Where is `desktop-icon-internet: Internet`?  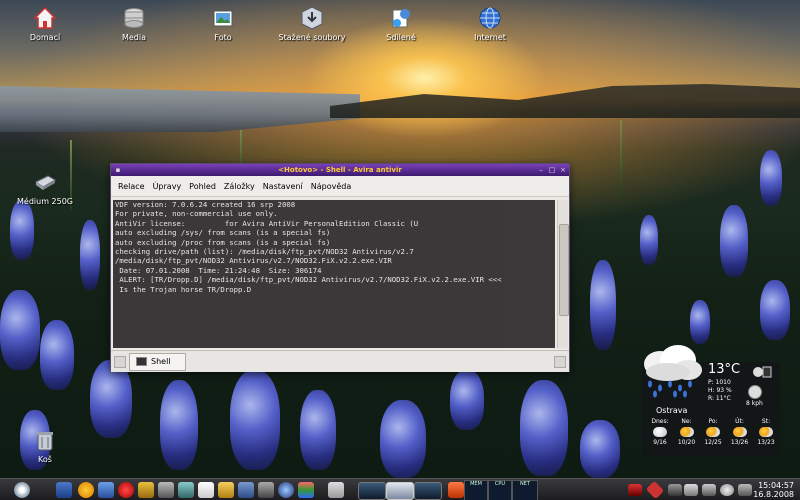
desktop-icon-internet: Internet is located at coordinates (490, 24).